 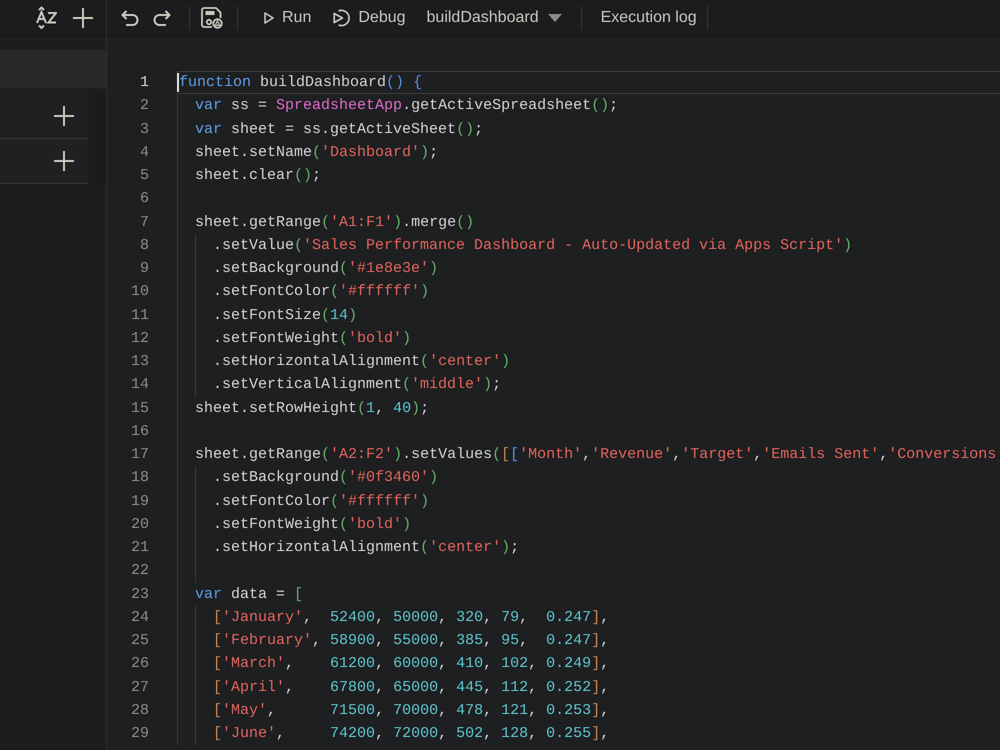 I want to click on line-number: 27, so click(x=139, y=688).